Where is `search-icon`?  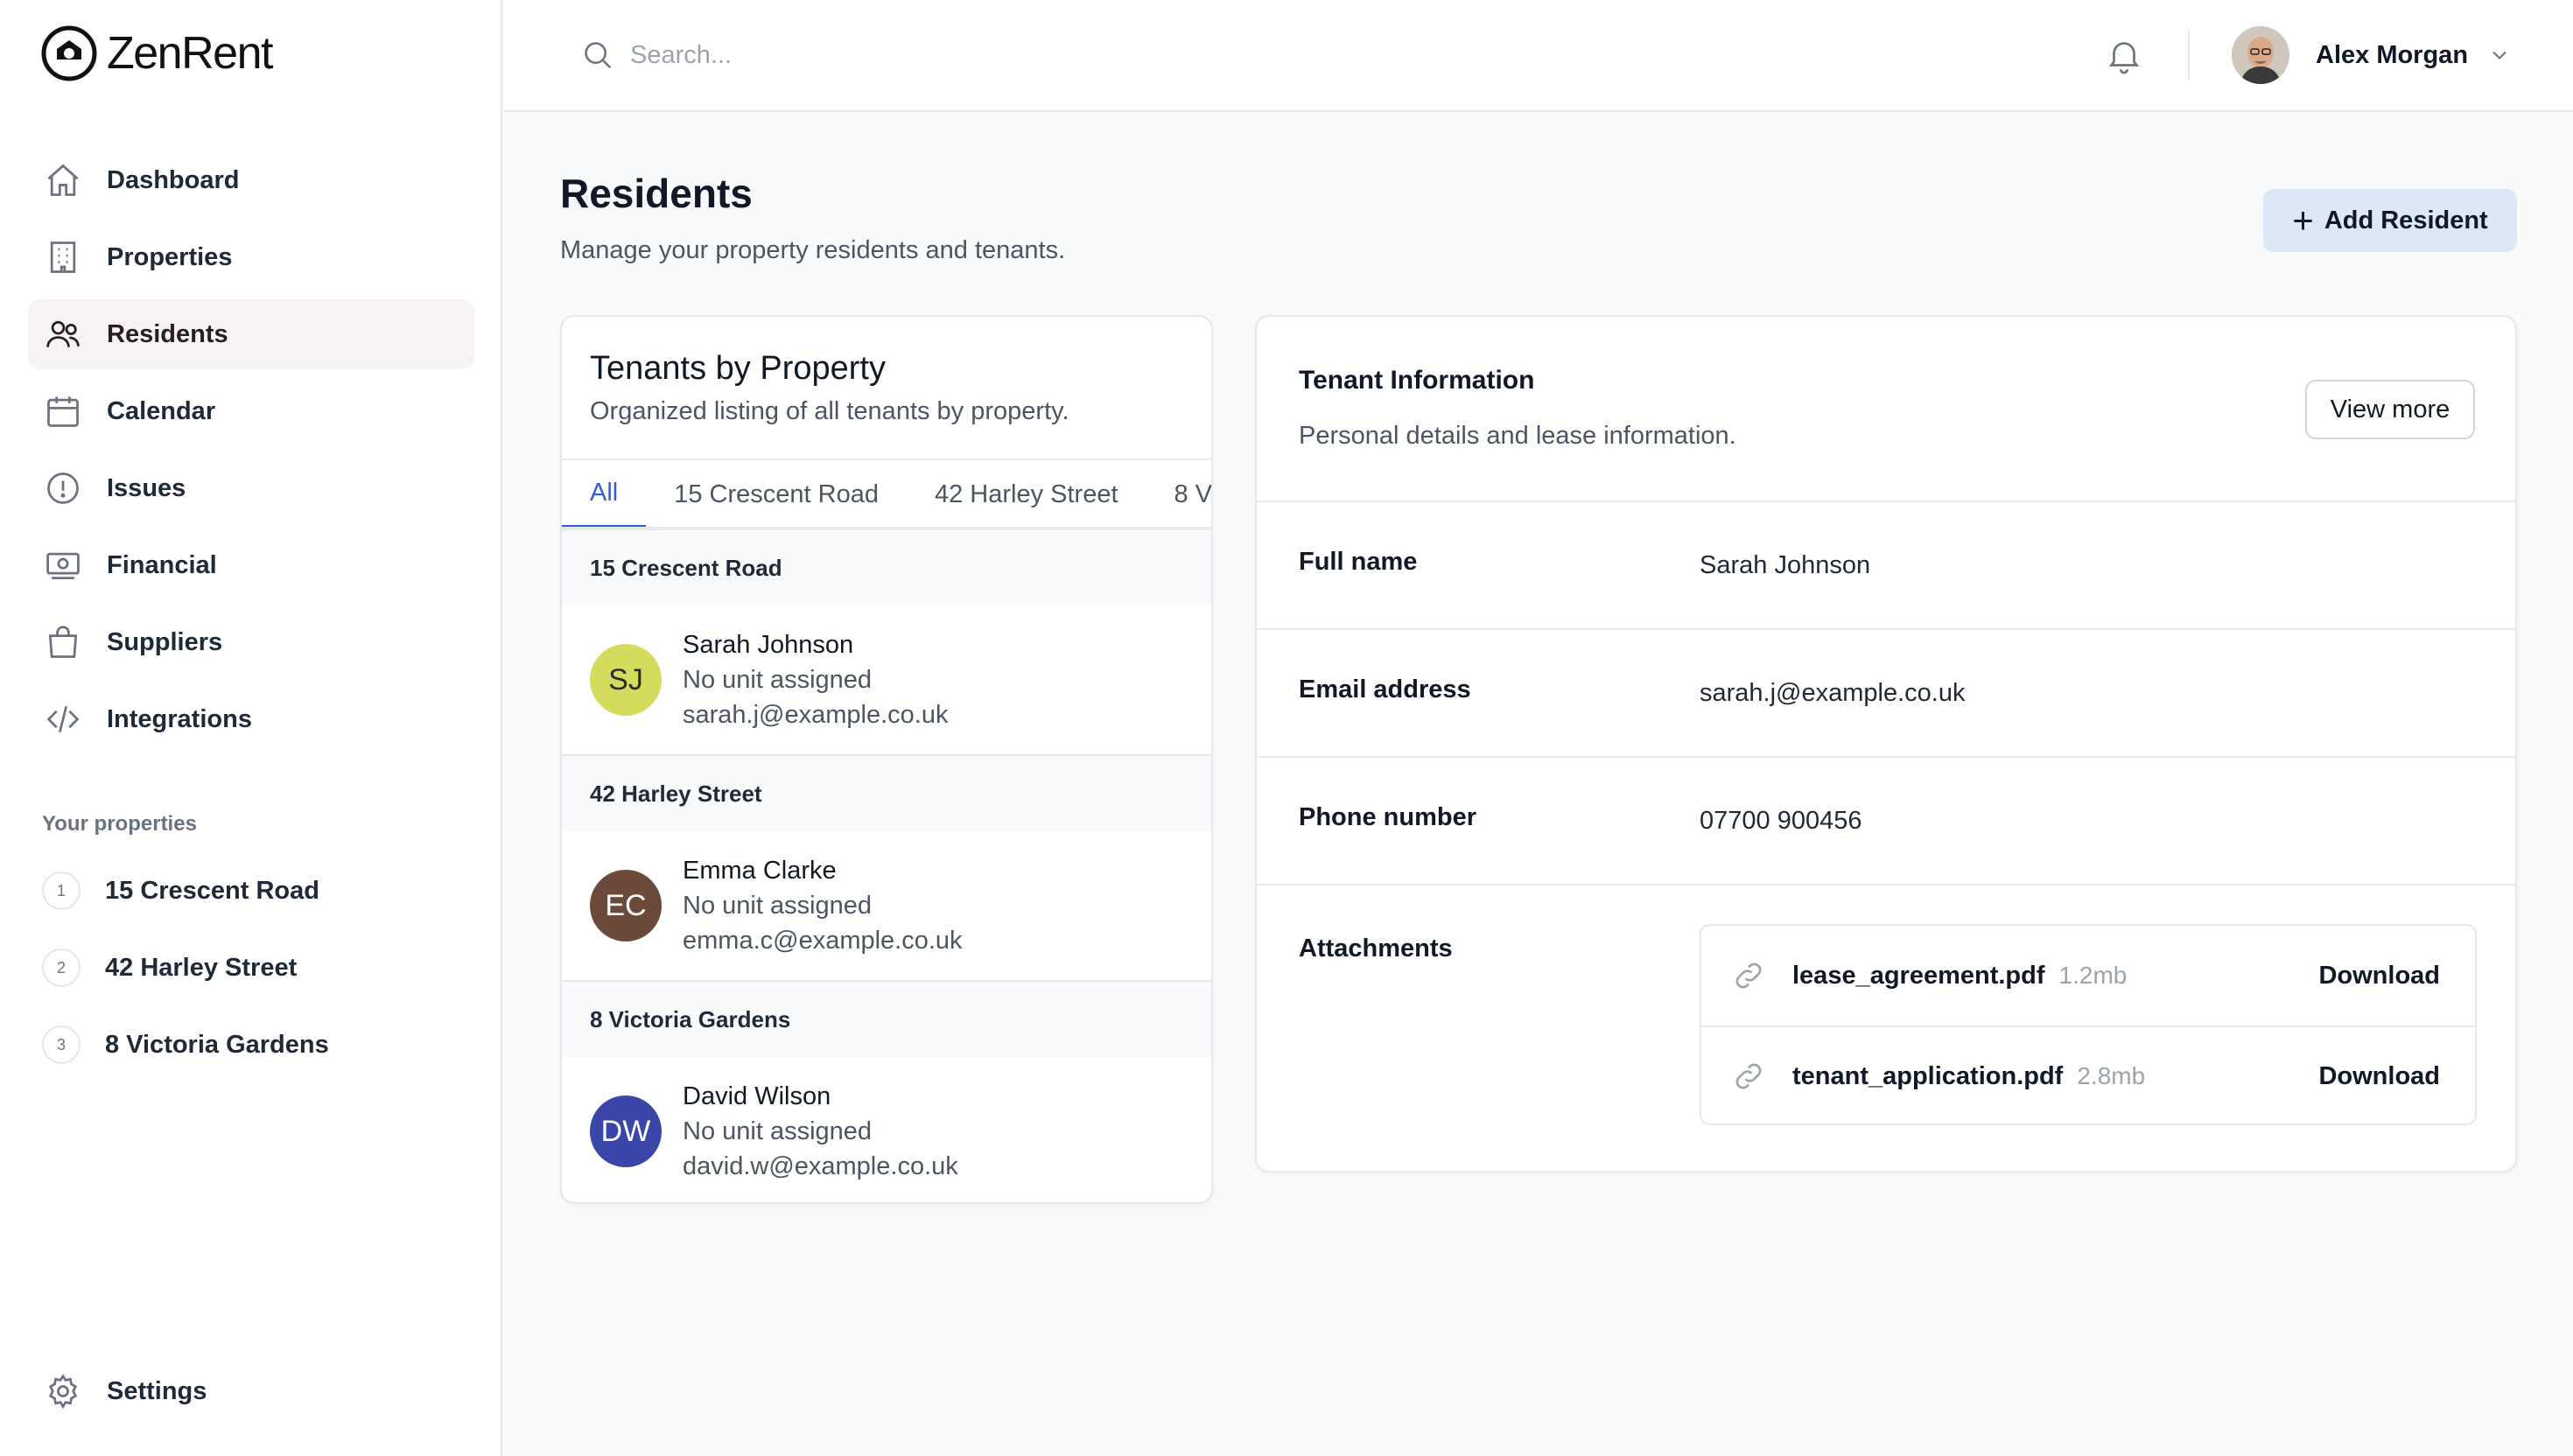
search-icon is located at coordinates (598, 55).